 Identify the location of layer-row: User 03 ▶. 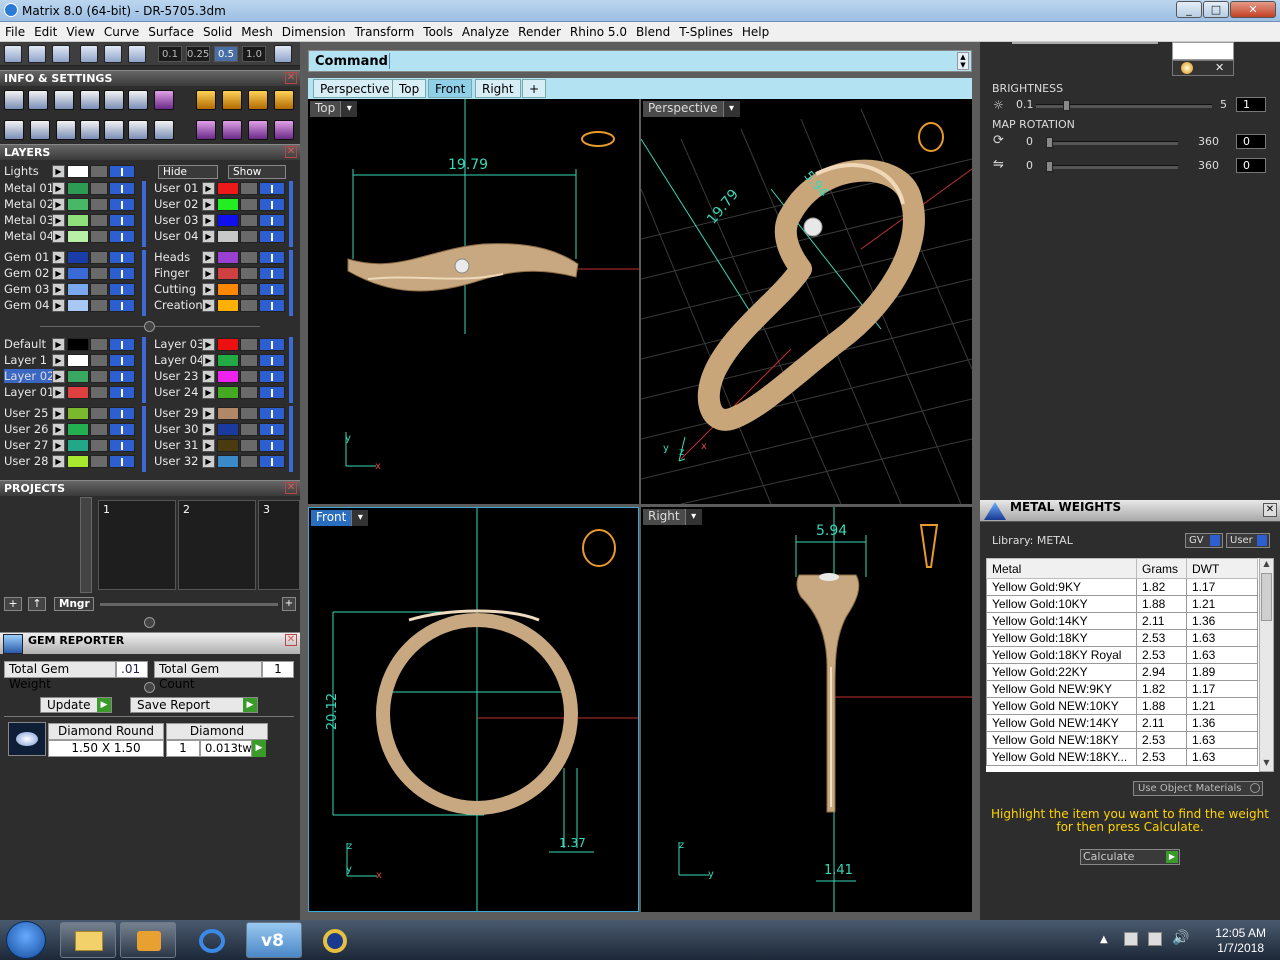
(221, 220).